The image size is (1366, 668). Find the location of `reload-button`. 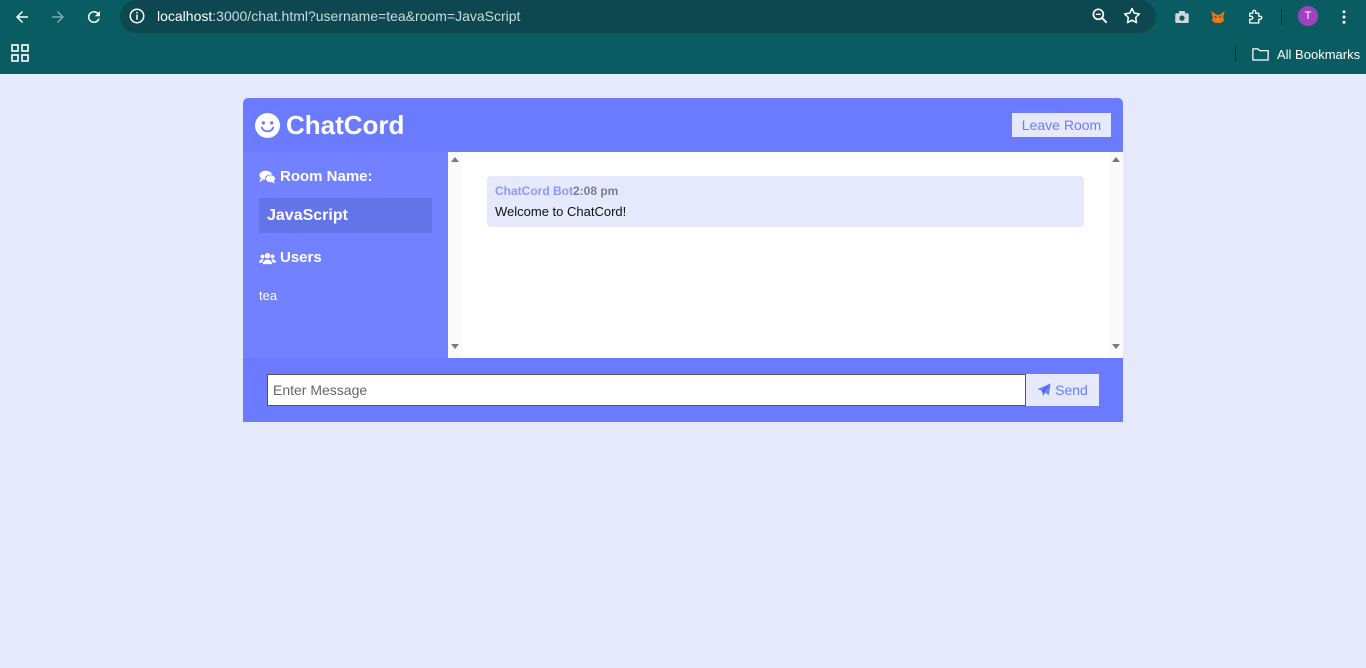

reload-button is located at coordinates (94, 17).